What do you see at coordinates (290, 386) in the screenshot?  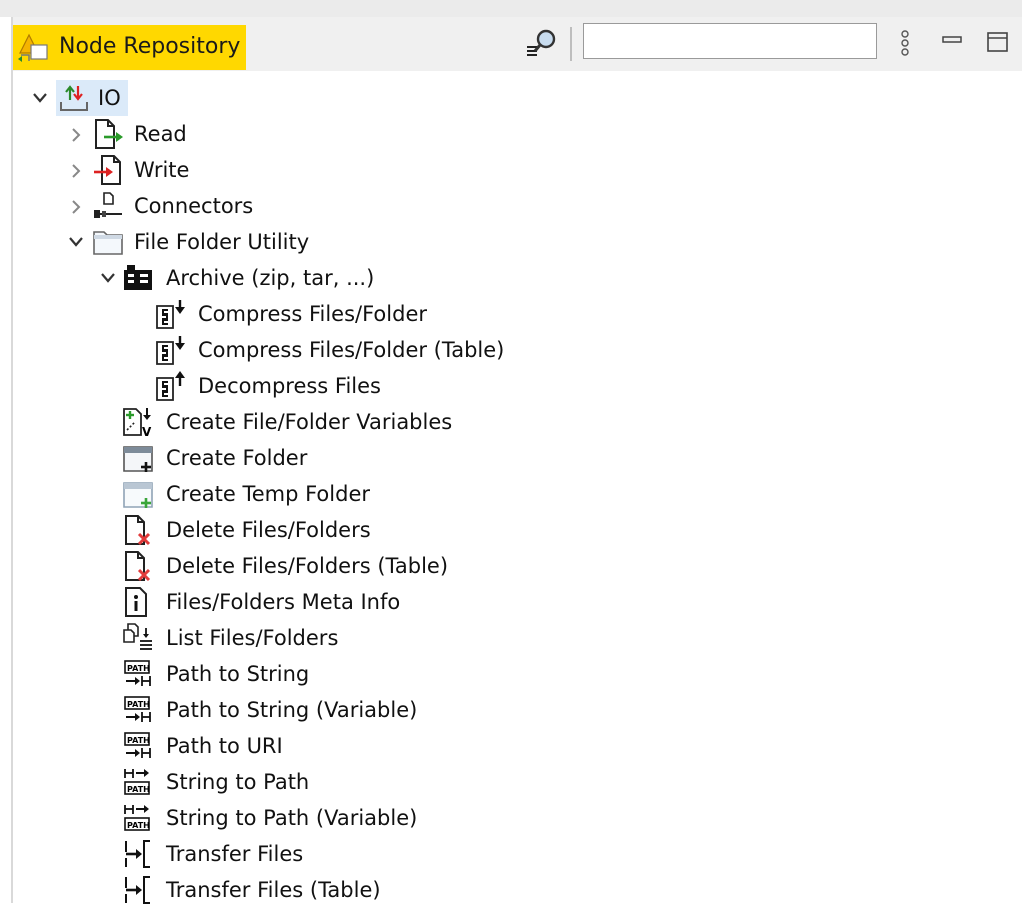 I see `tree-item-label: Decompress Files` at bounding box center [290, 386].